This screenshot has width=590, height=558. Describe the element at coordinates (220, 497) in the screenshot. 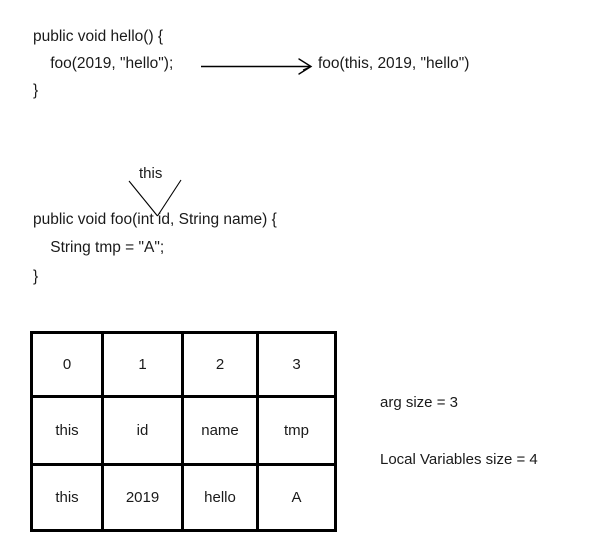

I see `slot-value-cell-2: hello` at that location.